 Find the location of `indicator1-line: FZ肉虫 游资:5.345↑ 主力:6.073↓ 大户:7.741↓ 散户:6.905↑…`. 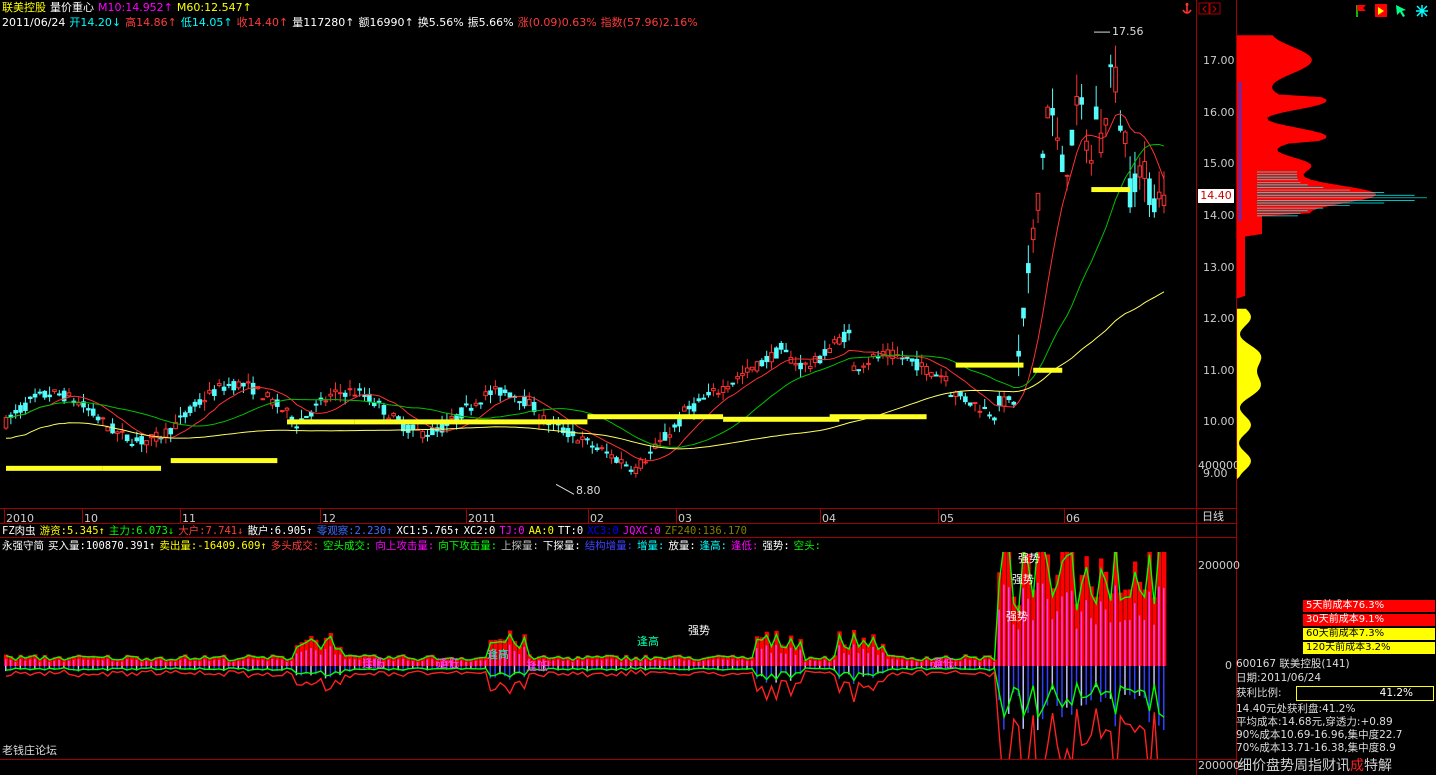

indicator1-line: FZ肉虫 游资:5.345↑ 主力:6.073↓ 大户:7.741↓ 散户:6.905↑… is located at coordinates (376, 531).